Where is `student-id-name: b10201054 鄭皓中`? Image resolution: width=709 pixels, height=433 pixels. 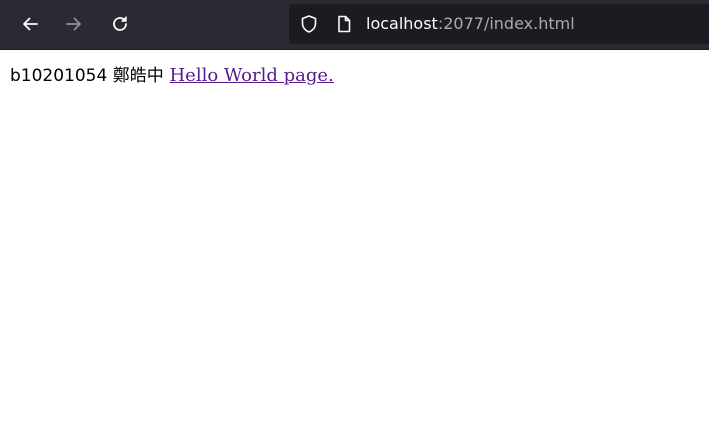
student-id-name: b10201054 鄭皓中 is located at coordinates (87, 76).